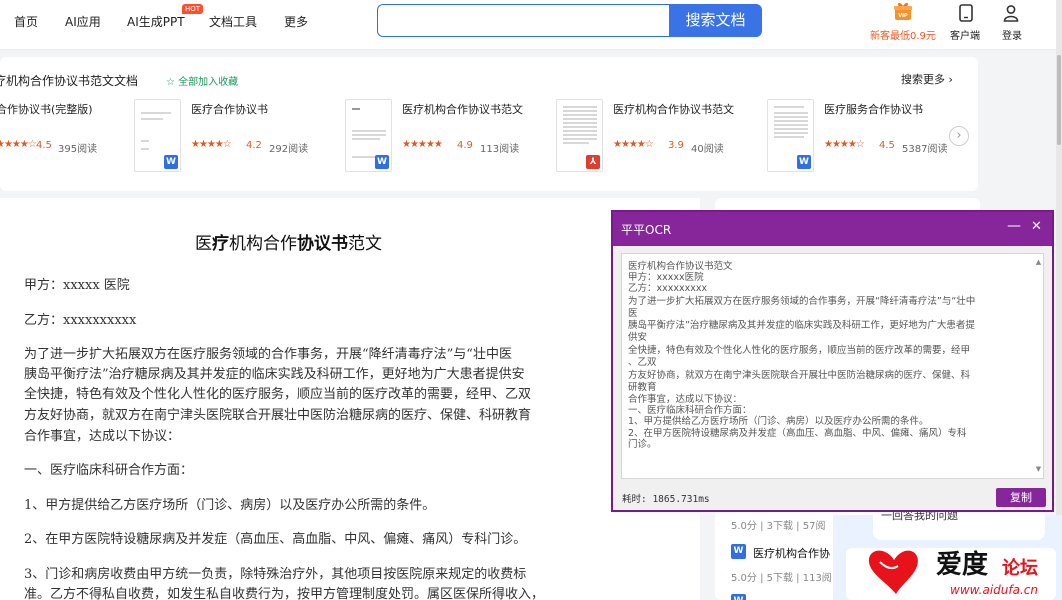 This screenshot has height=600, width=1062. What do you see at coordinates (1012, 34) in the screenshot?
I see `login-label: 登录` at bounding box center [1012, 34].